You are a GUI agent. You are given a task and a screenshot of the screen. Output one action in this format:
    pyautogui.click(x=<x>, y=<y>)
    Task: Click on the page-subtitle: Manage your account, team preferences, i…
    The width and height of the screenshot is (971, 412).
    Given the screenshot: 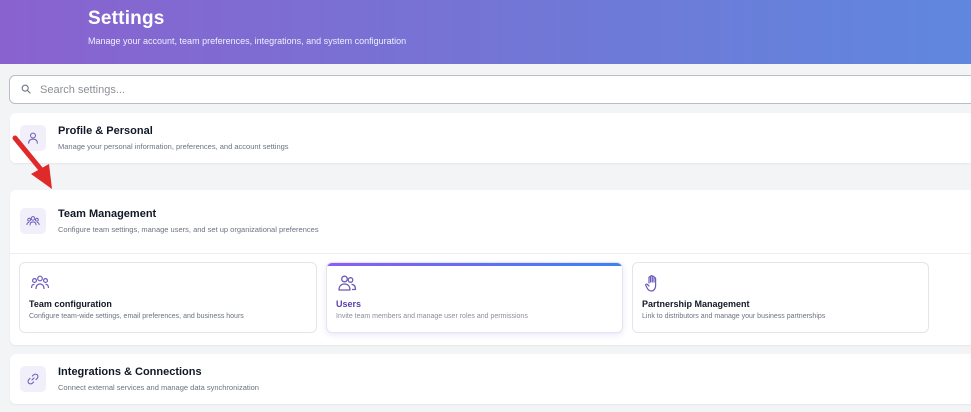 What is the action you would take?
    pyautogui.click(x=247, y=41)
    